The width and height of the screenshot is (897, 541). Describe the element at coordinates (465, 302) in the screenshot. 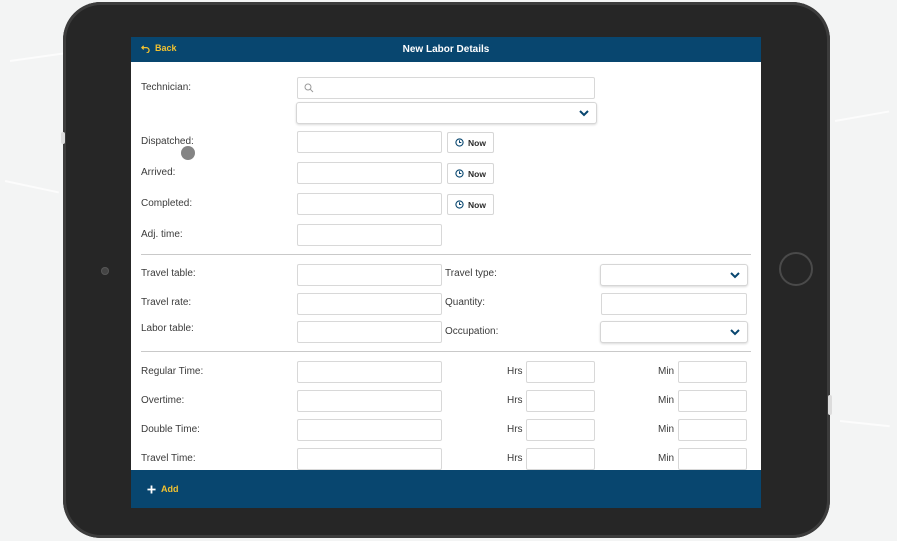

I see `quantity-label: Quantity:` at that location.